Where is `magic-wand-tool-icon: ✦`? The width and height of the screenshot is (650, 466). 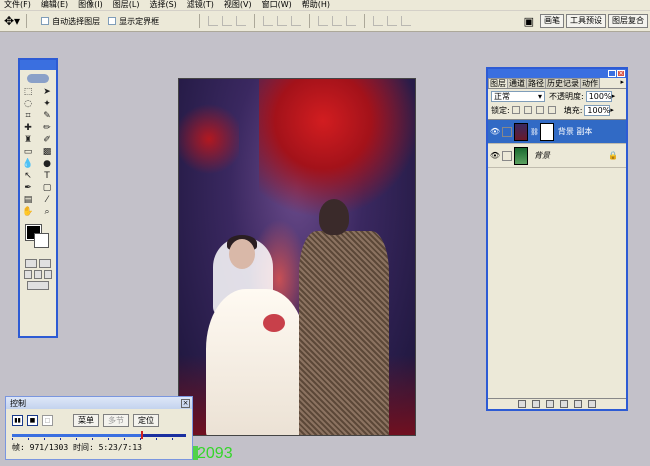
magic-wand-tool-icon: ✦ is located at coordinates (47, 104).